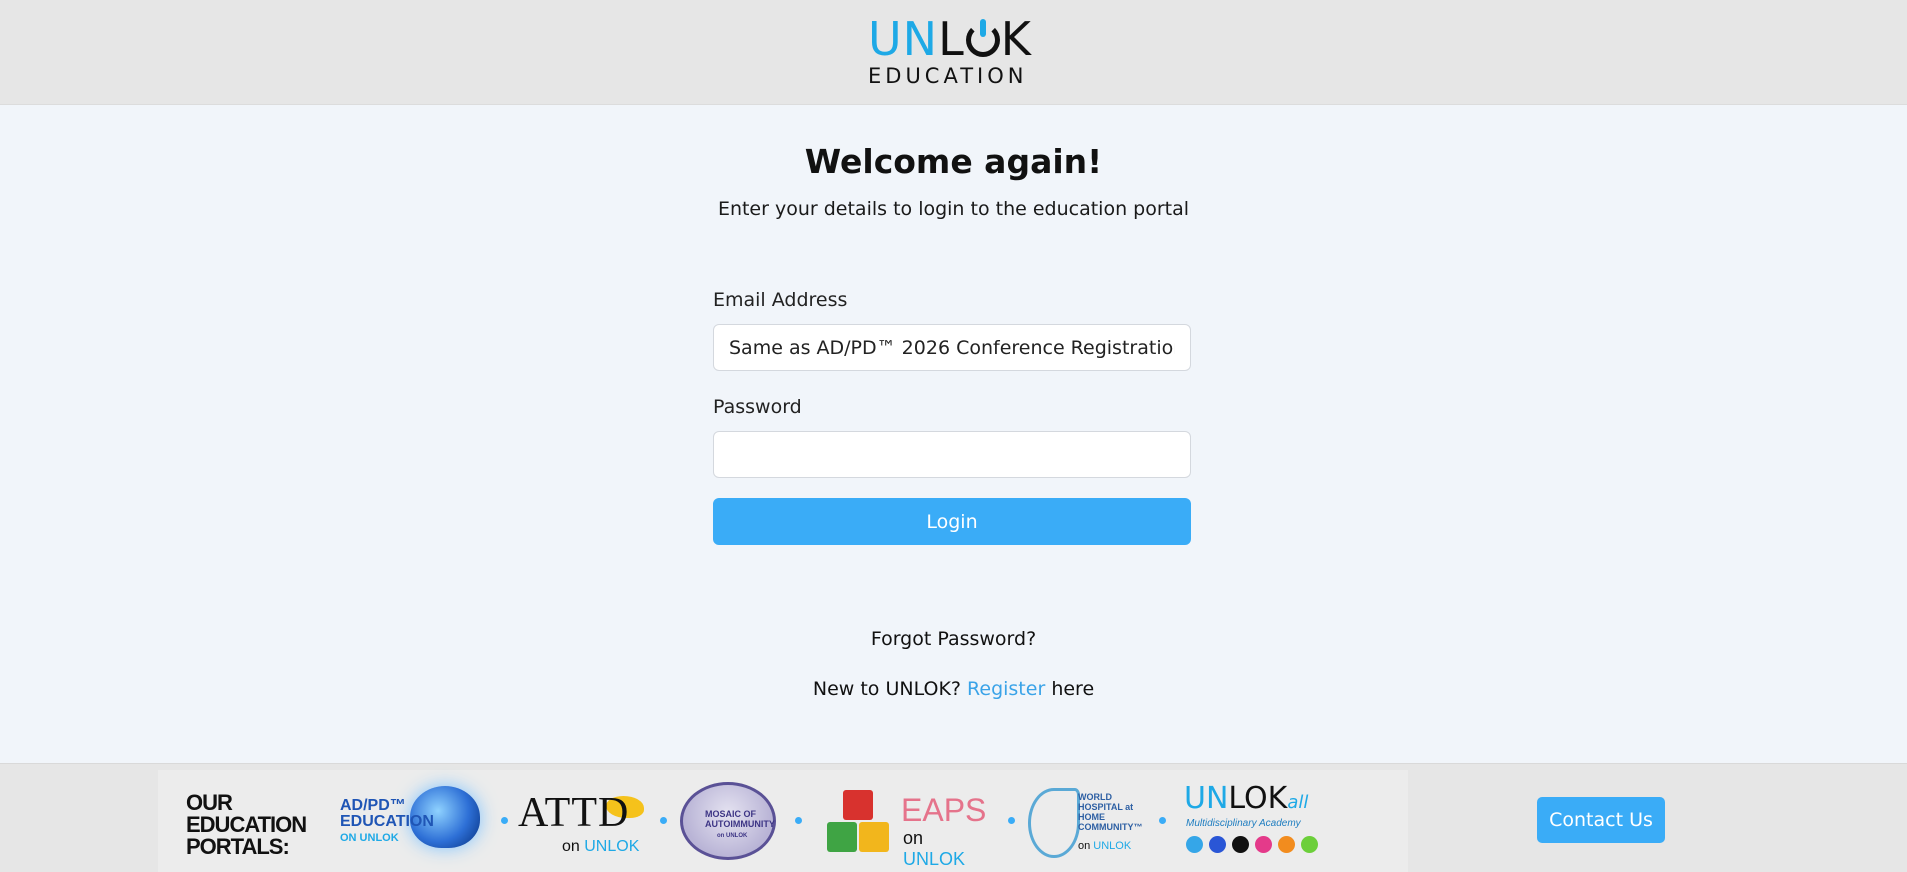 The image size is (1907, 872). Describe the element at coordinates (574, 813) in the screenshot. I see `portal-attd-line1: ATTD` at that location.